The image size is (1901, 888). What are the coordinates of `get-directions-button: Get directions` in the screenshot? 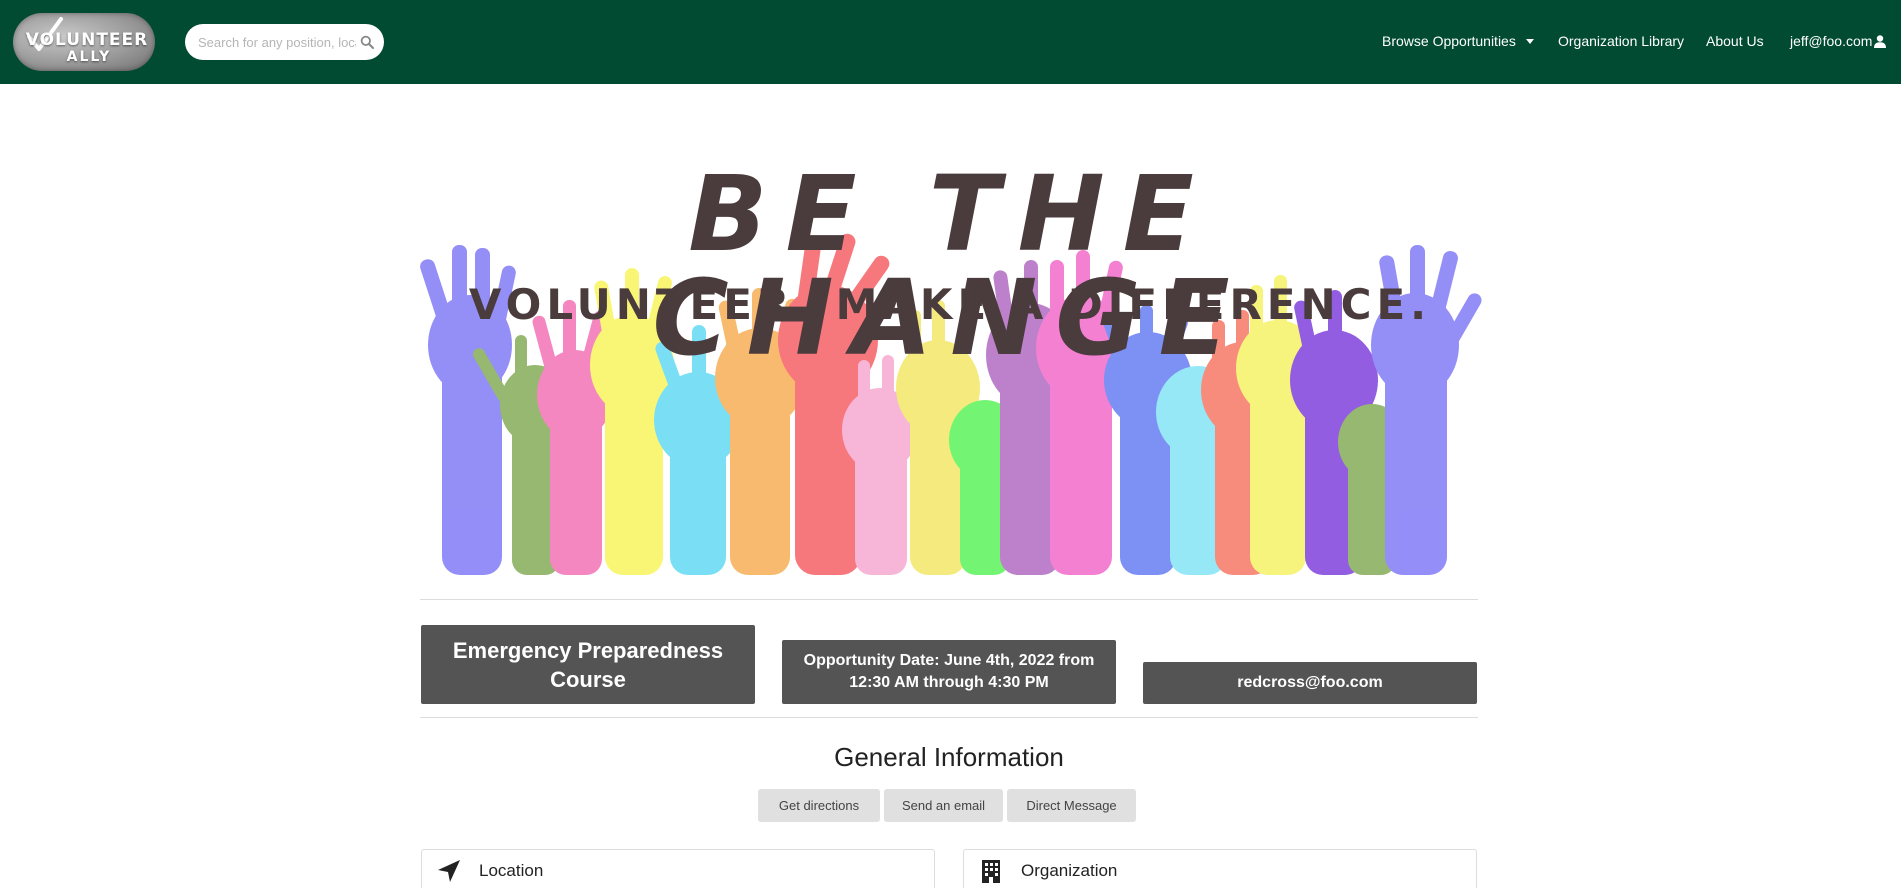 It's located at (819, 805).